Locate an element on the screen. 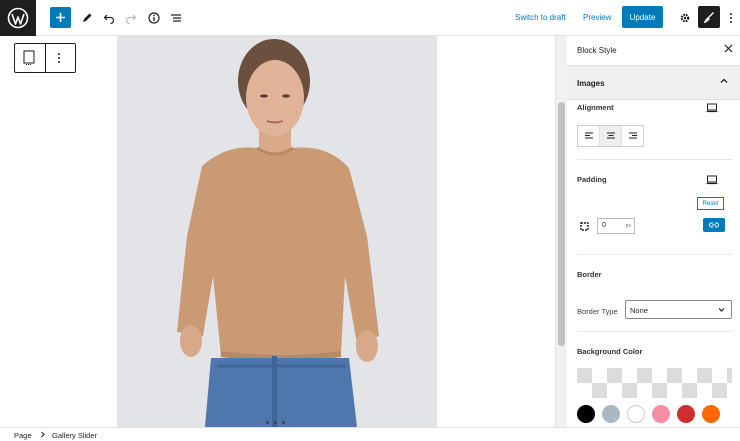 The image size is (740, 441). align-center-button is located at coordinates (611, 136).